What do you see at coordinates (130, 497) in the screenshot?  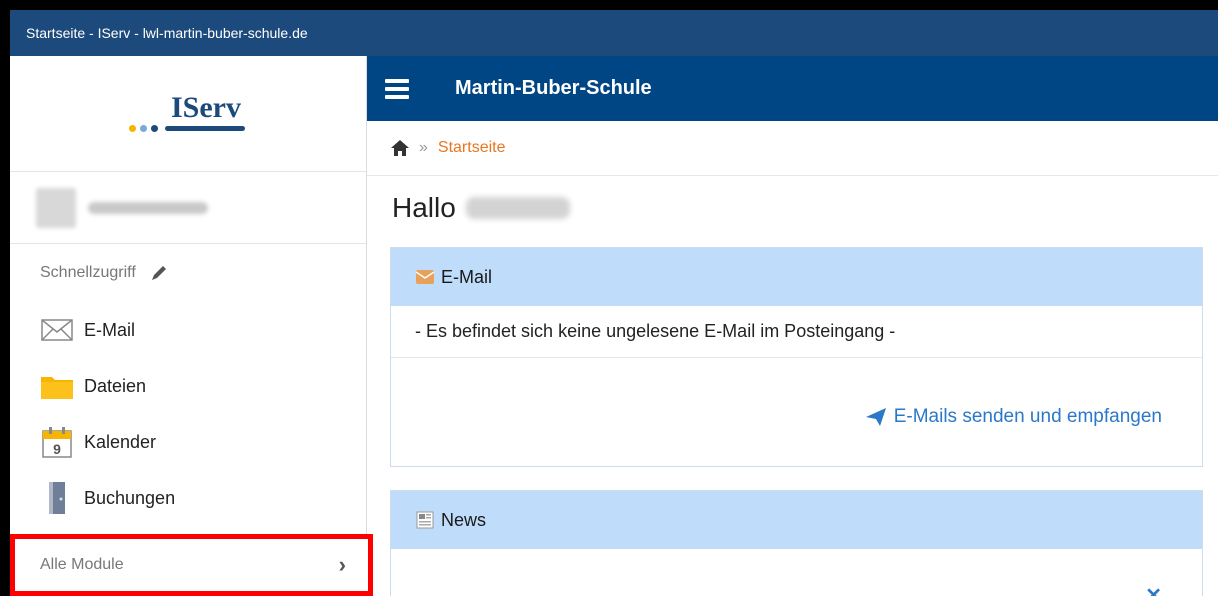 I see `sidebar-item-label: Buchungen` at bounding box center [130, 497].